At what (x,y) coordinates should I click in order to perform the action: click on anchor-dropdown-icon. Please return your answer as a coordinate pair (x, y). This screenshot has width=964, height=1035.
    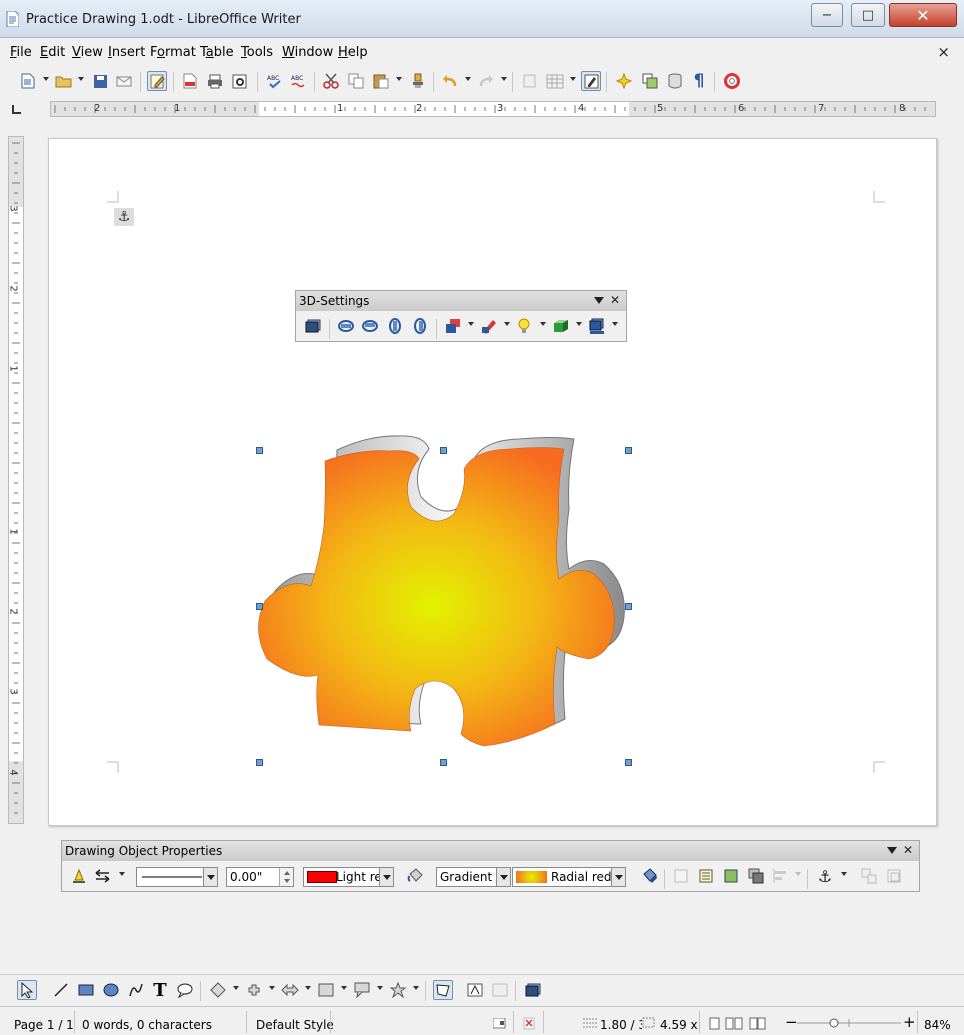
    Looking at the image, I should click on (844, 874).